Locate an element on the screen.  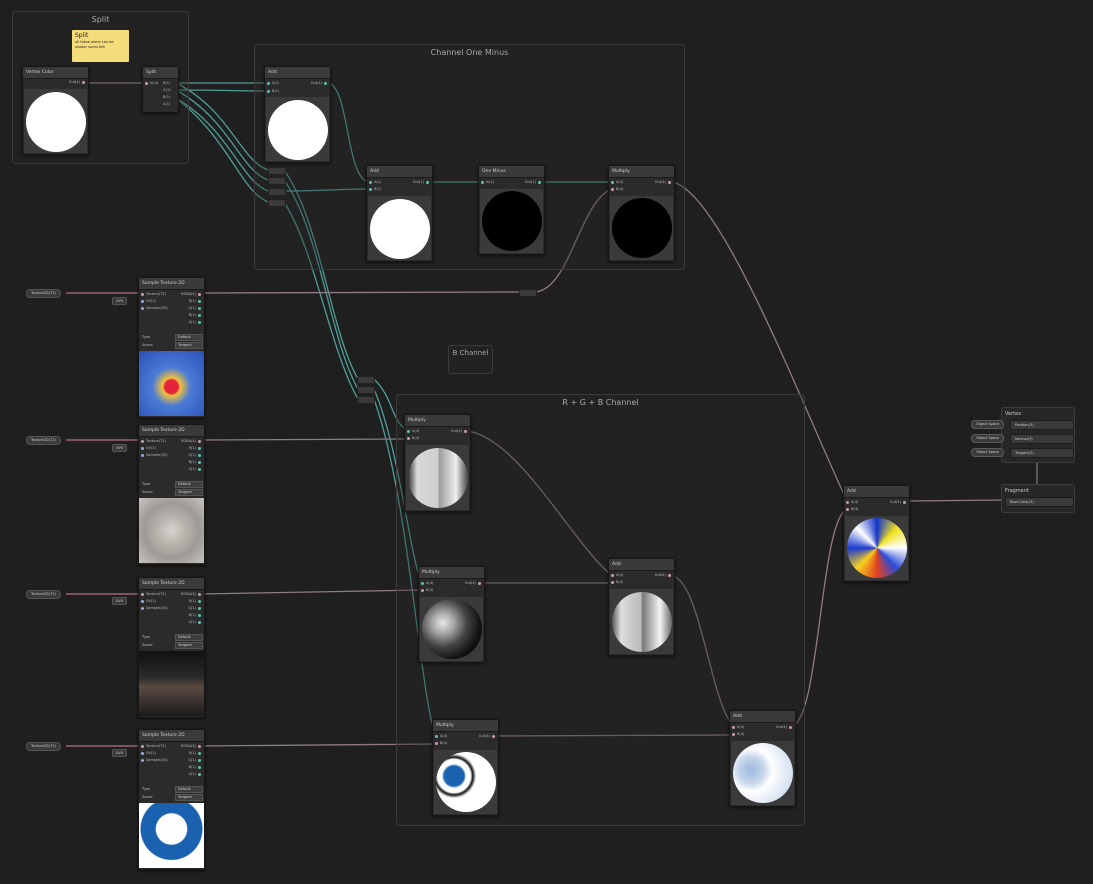
fragment-row-base-color: Base Color(3) is located at coordinates (1039, 502).